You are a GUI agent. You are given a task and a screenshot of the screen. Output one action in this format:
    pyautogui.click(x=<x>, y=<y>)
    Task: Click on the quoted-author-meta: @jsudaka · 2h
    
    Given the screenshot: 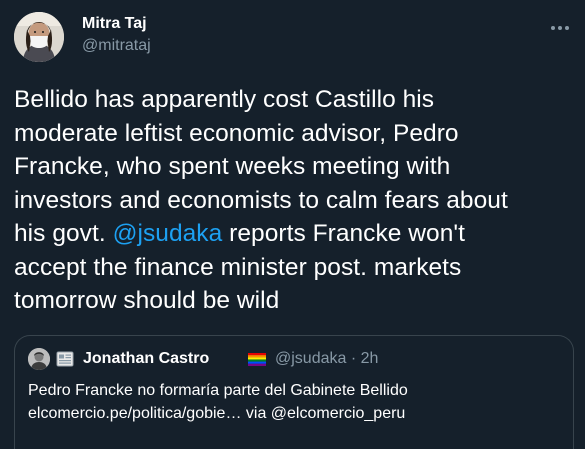 What is the action you would take?
    pyautogui.click(x=326, y=359)
    